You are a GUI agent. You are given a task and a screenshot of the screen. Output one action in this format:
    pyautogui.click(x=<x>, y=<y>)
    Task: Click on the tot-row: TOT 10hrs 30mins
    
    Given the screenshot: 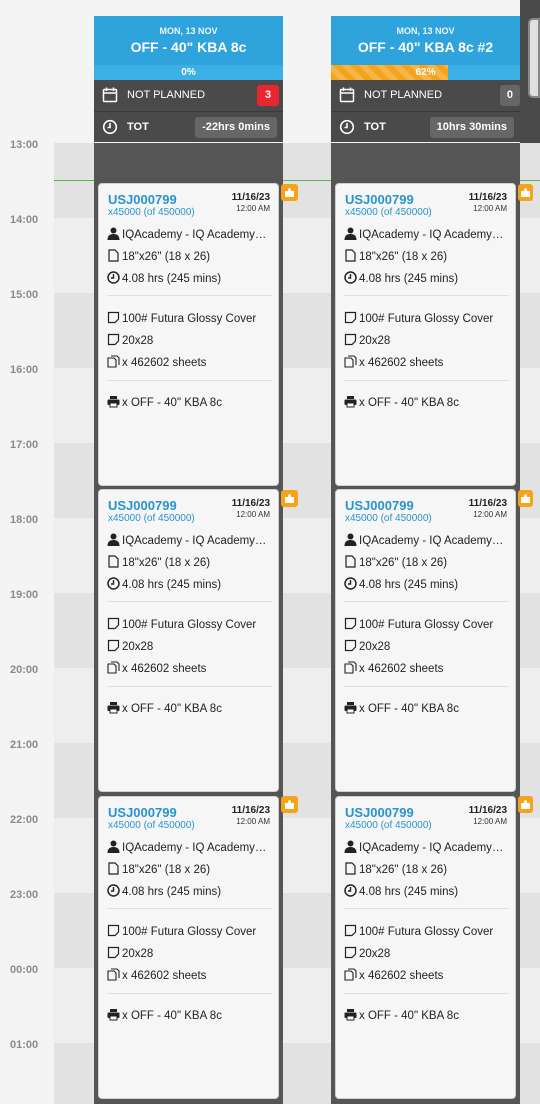 What is the action you would take?
    pyautogui.click(x=425, y=126)
    